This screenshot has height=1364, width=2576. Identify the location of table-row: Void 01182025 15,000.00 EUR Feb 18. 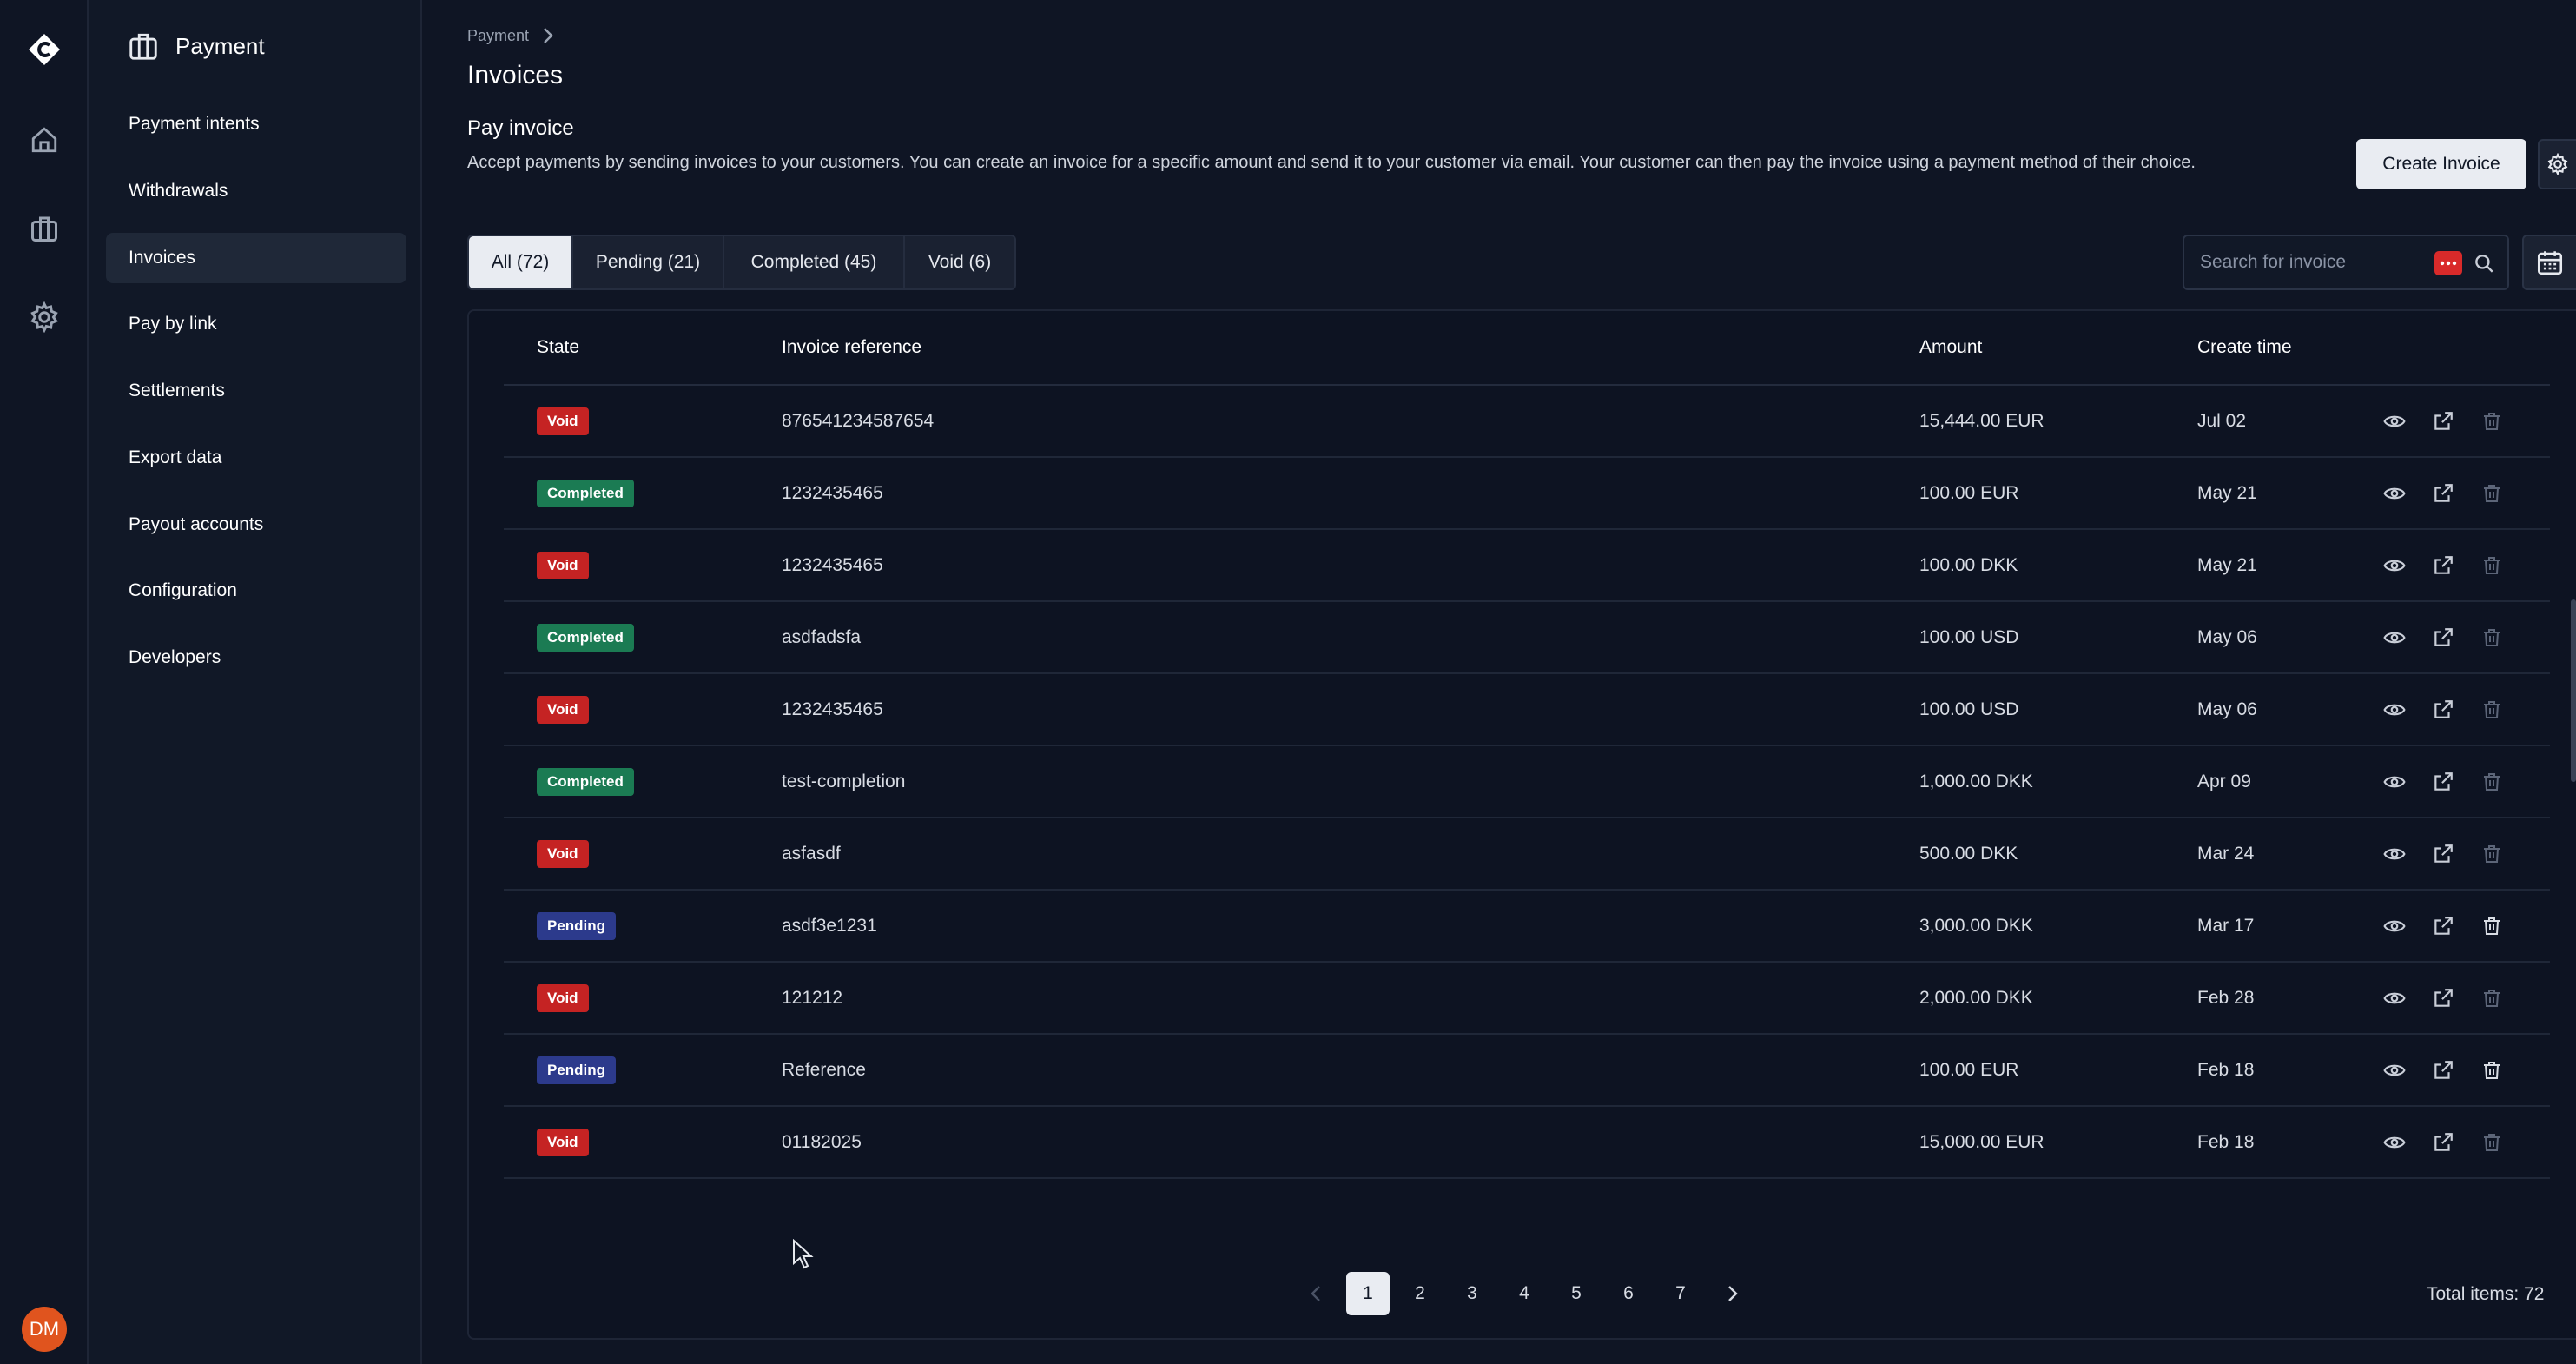
(1527, 1143).